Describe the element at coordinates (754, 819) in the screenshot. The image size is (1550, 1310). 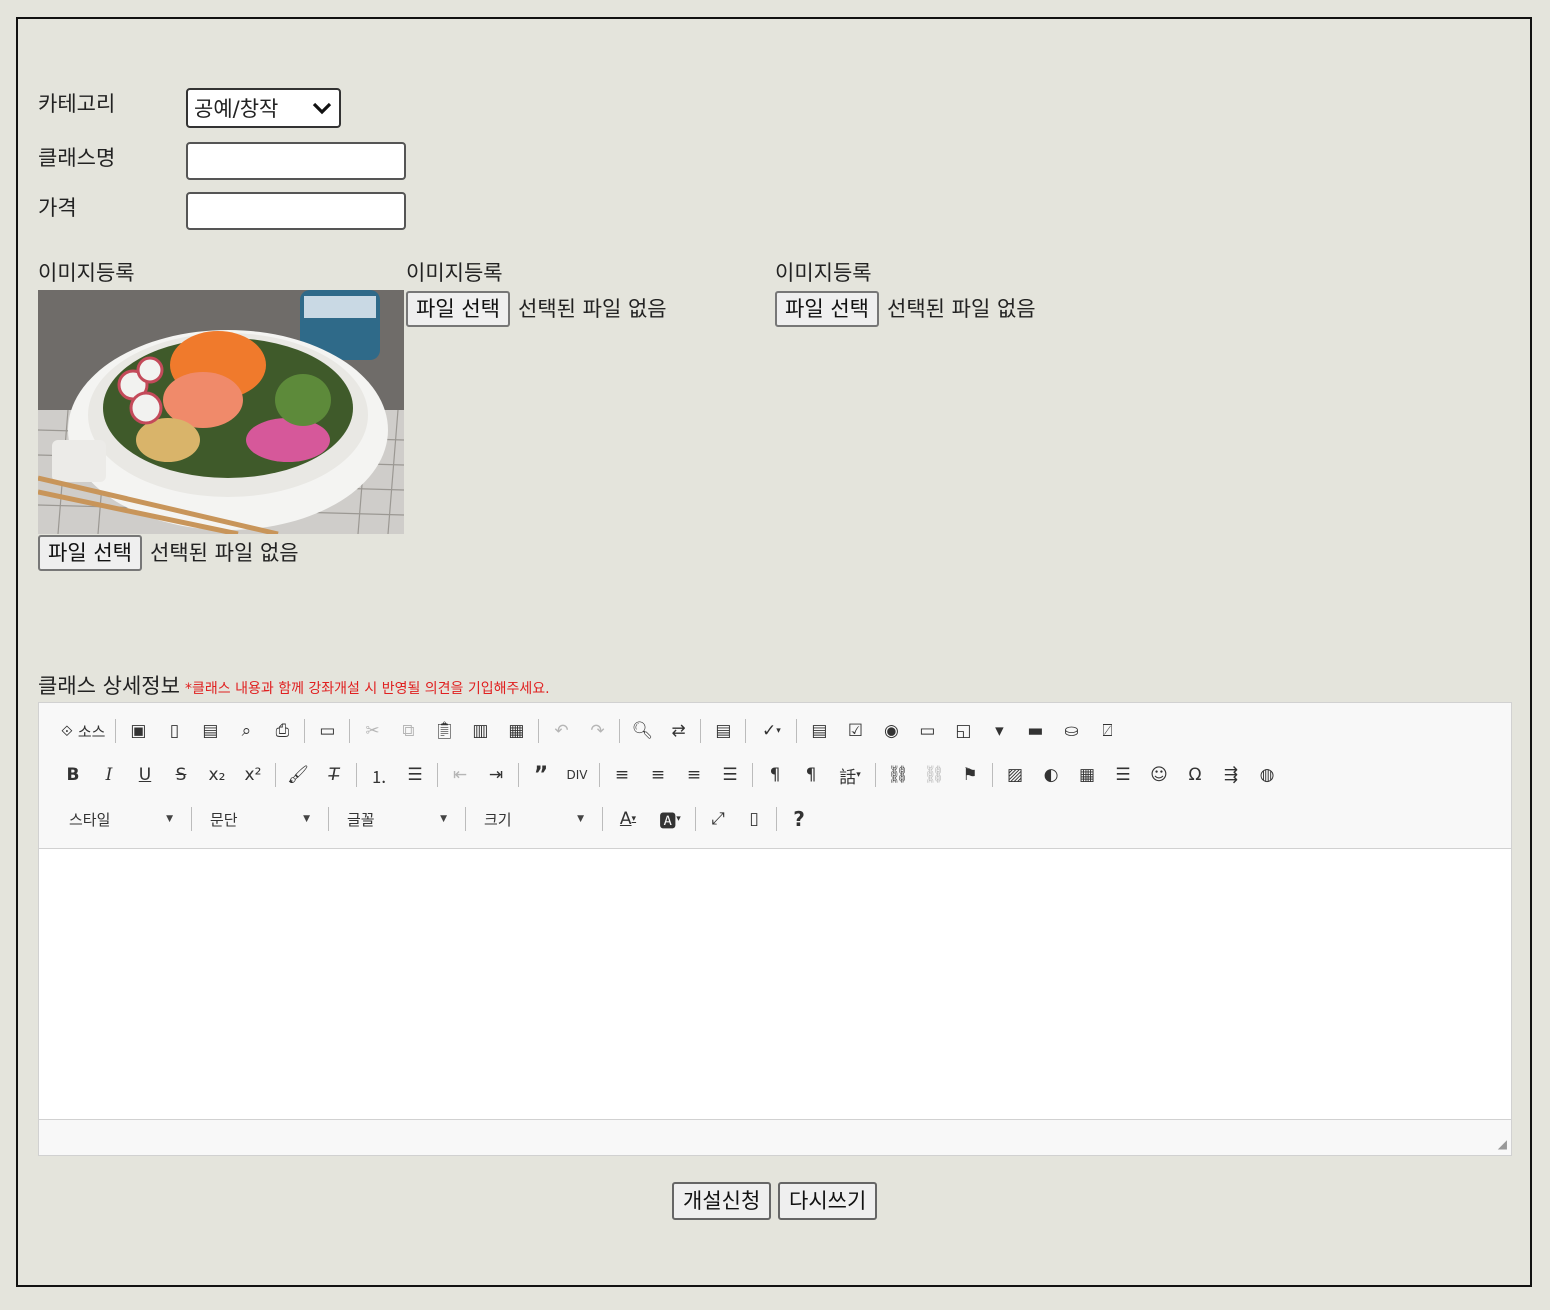
I see `show-blocks-icon: ▯` at that location.